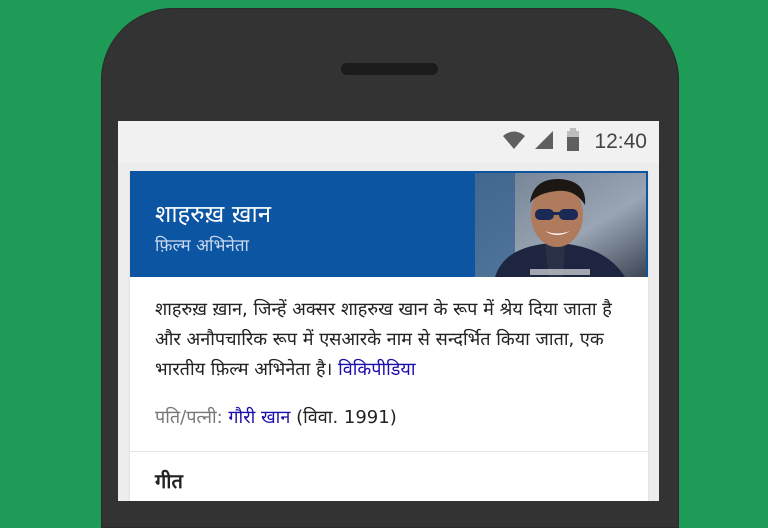 Image resolution: width=768 pixels, height=528 pixels. Describe the element at coordinates (389, 69) in the screenshot. I see `phone-speaker` at that location.